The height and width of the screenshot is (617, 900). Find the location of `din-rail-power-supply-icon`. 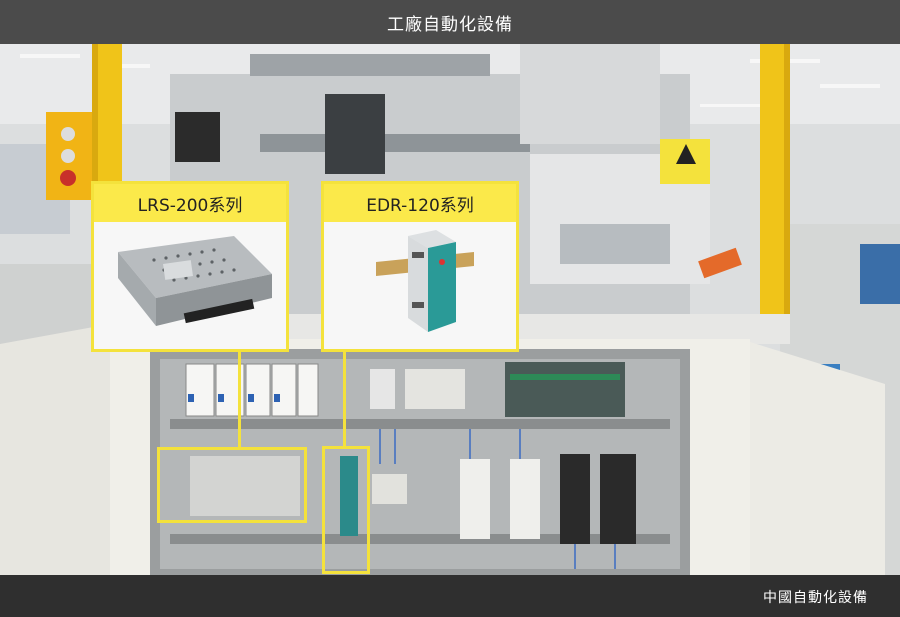

din-rail-power-supply-icon is located at coordinates (420, 285).